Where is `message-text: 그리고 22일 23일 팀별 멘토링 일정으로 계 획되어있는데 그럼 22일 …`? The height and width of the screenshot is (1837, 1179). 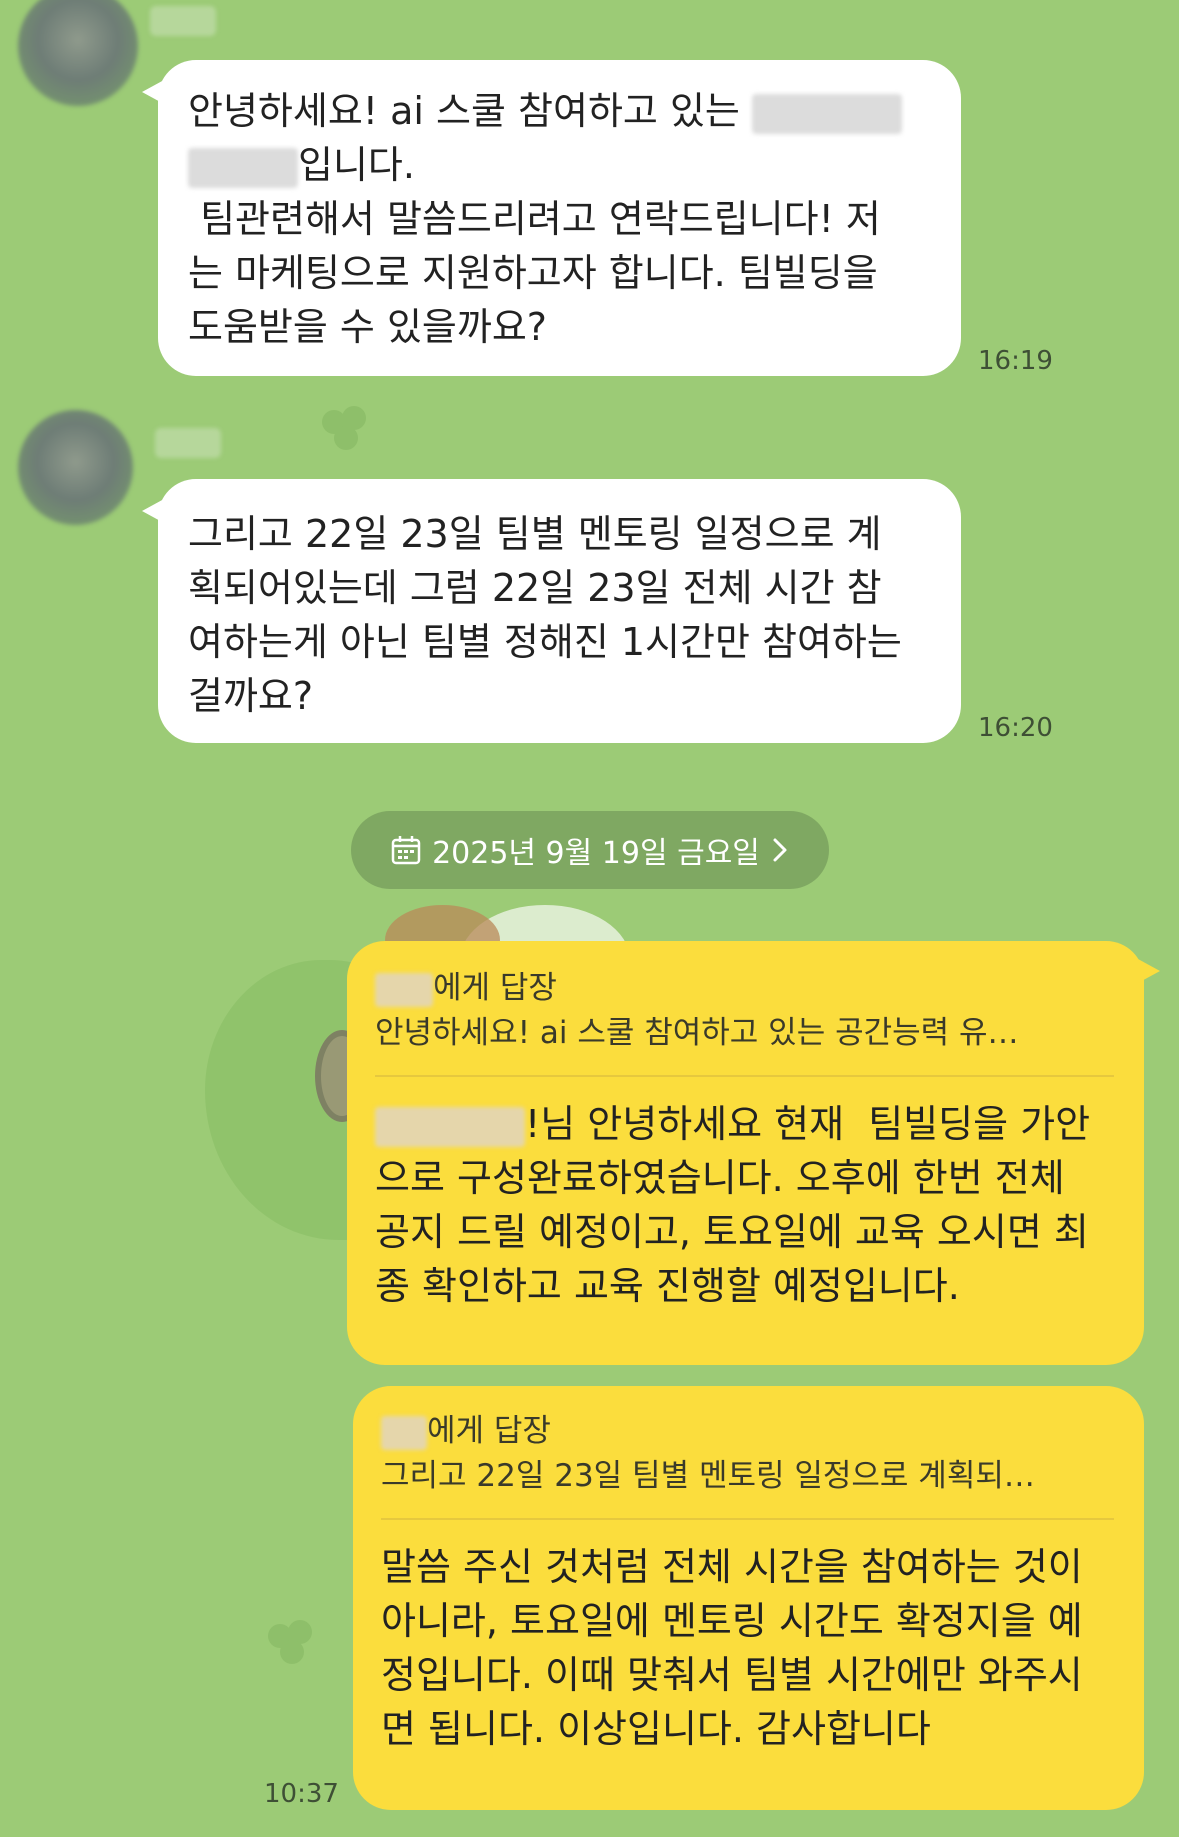 message-text: 그리고 22일 23일 팀별 멘토링 일정으로 계 획되어있는데 그럼 22일 … is located at coordinates (545, 615).